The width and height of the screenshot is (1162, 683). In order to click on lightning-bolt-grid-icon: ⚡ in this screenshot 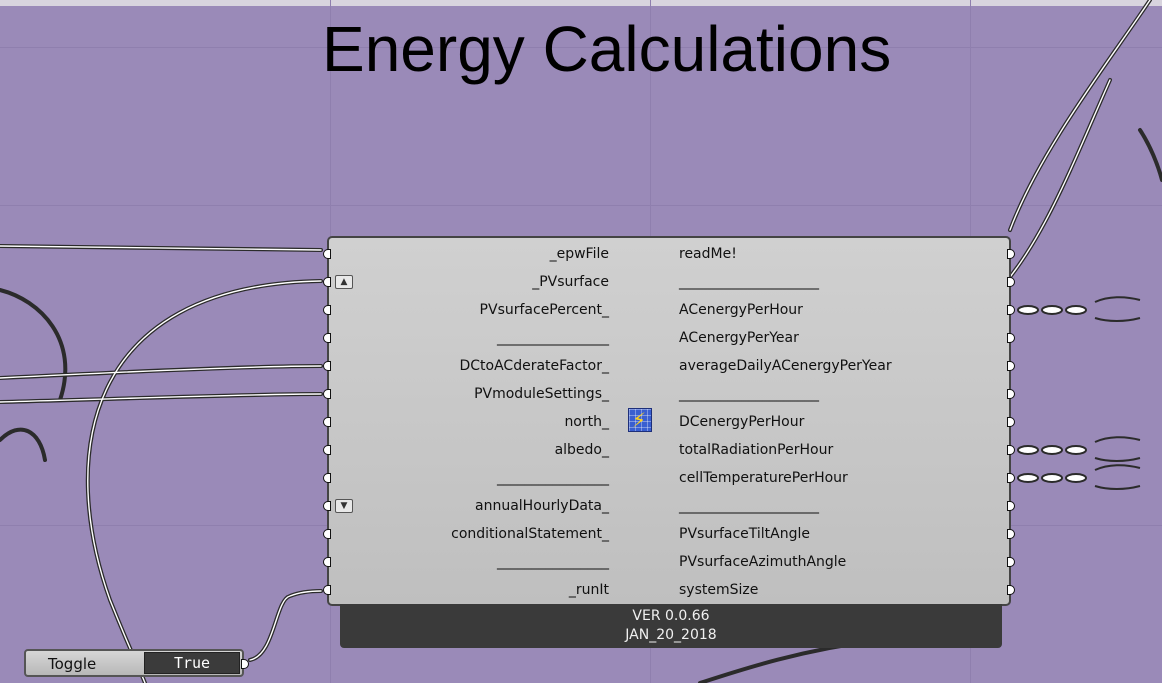, I will do `click(640, 420)`.